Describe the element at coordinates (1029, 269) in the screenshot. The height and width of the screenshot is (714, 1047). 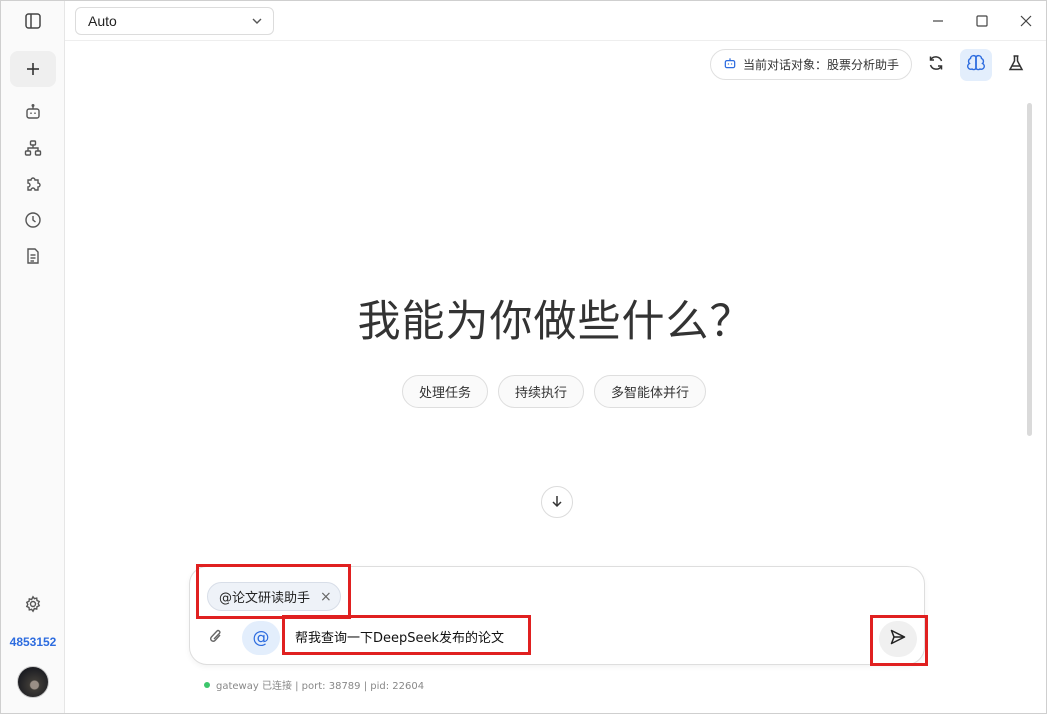
I see `scrollbar` at that location.